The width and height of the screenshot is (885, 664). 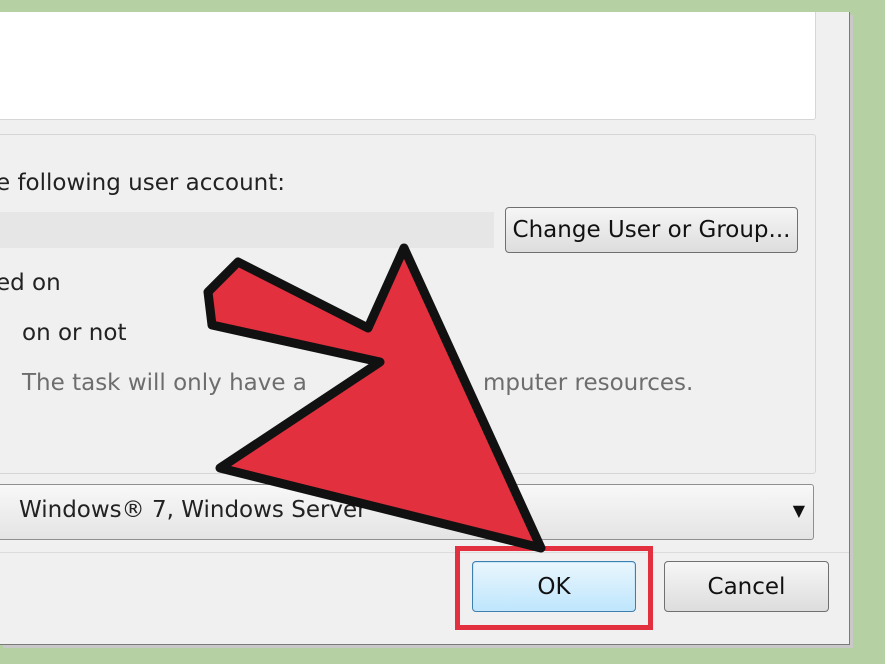 What do you see at coordinates (408, 66) in the screenshot?
I see `description-panel` at bounding box center [408, 66].